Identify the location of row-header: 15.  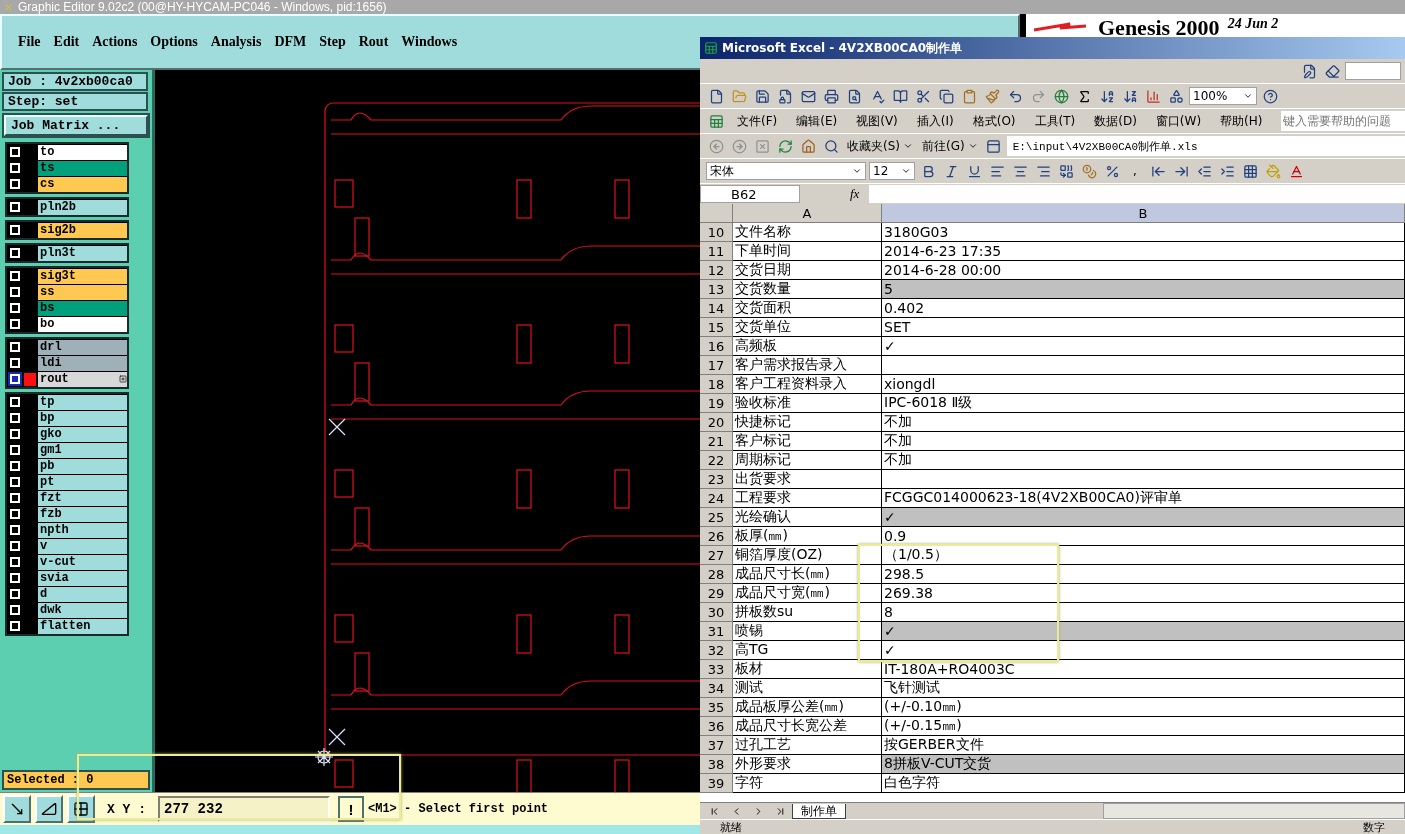
(716, 327).